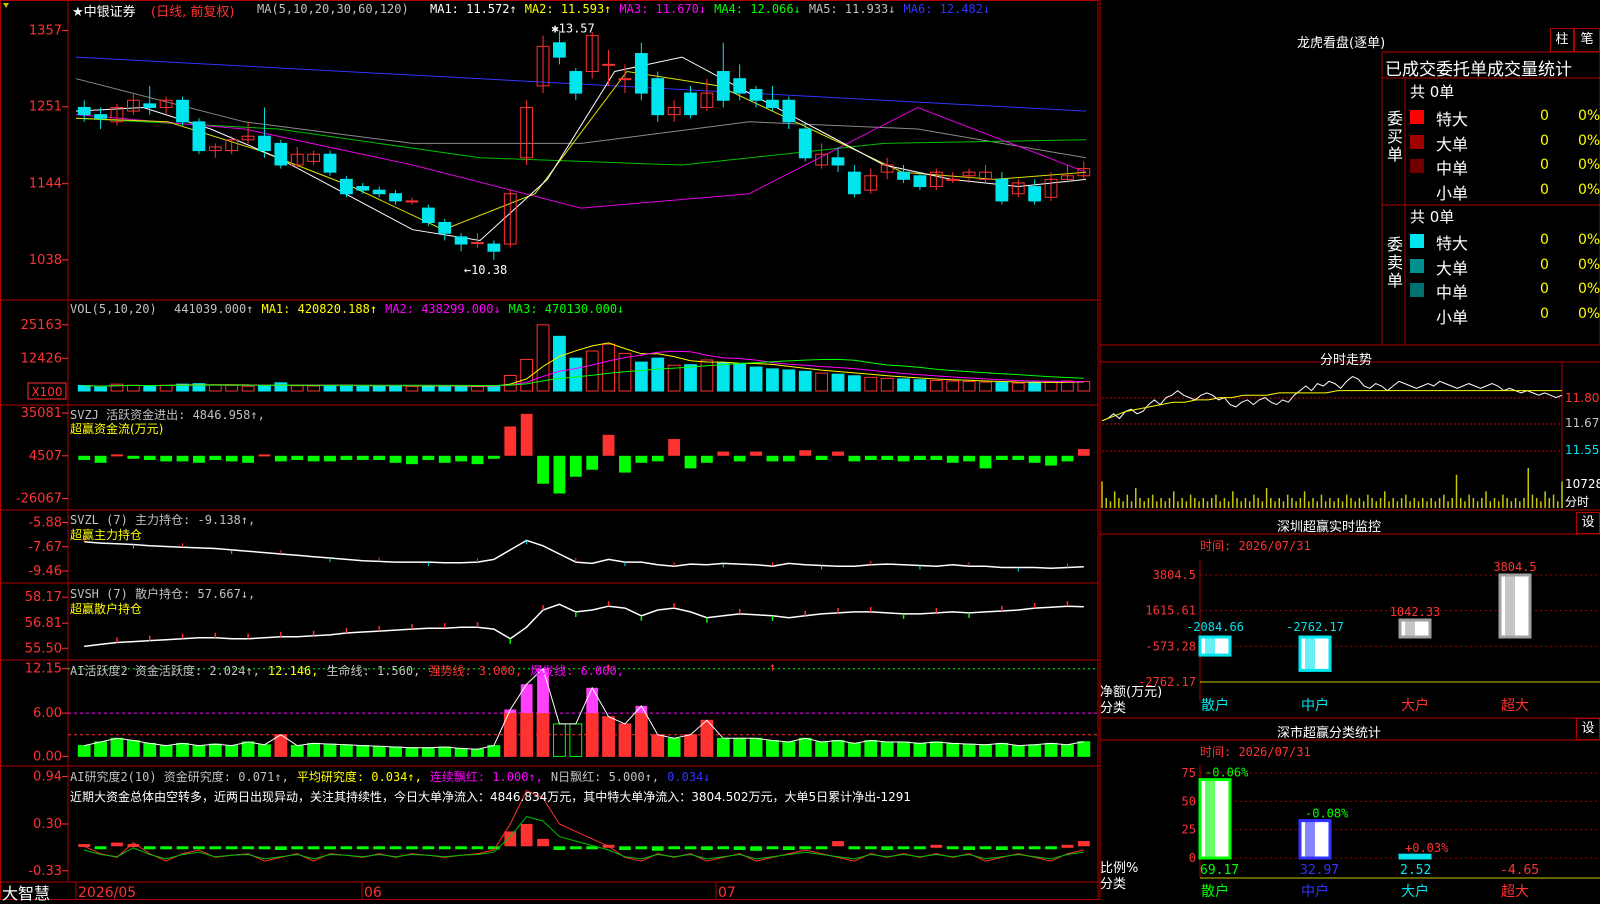 This screenshot has width=1600, height=904. What do you see at coordinates (179, 777) in the screenshot?
I see `indicator-value: AI研究度2(10) 资金研究度: 0.071↑,` at bounding box center [179, 777].